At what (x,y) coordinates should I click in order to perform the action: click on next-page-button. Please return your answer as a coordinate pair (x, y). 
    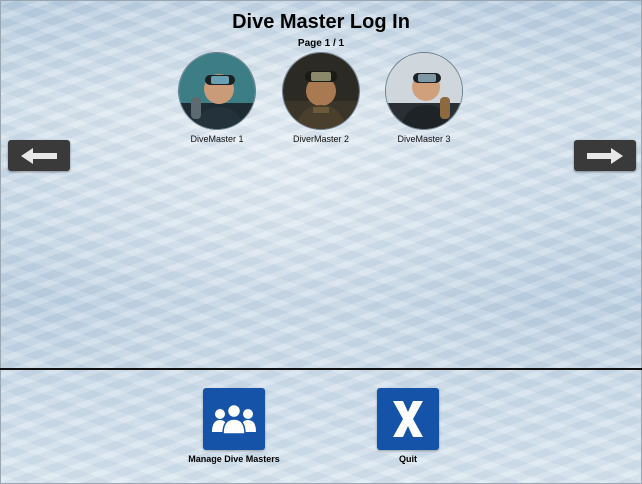
    Looking at the image, I should click on (605, 155).